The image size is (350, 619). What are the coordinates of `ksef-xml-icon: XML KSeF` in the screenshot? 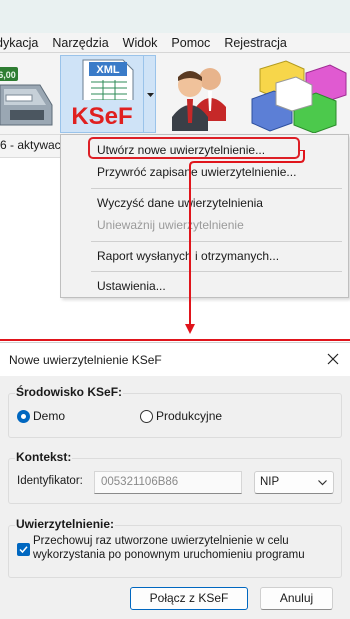 It's located at (101, 94).